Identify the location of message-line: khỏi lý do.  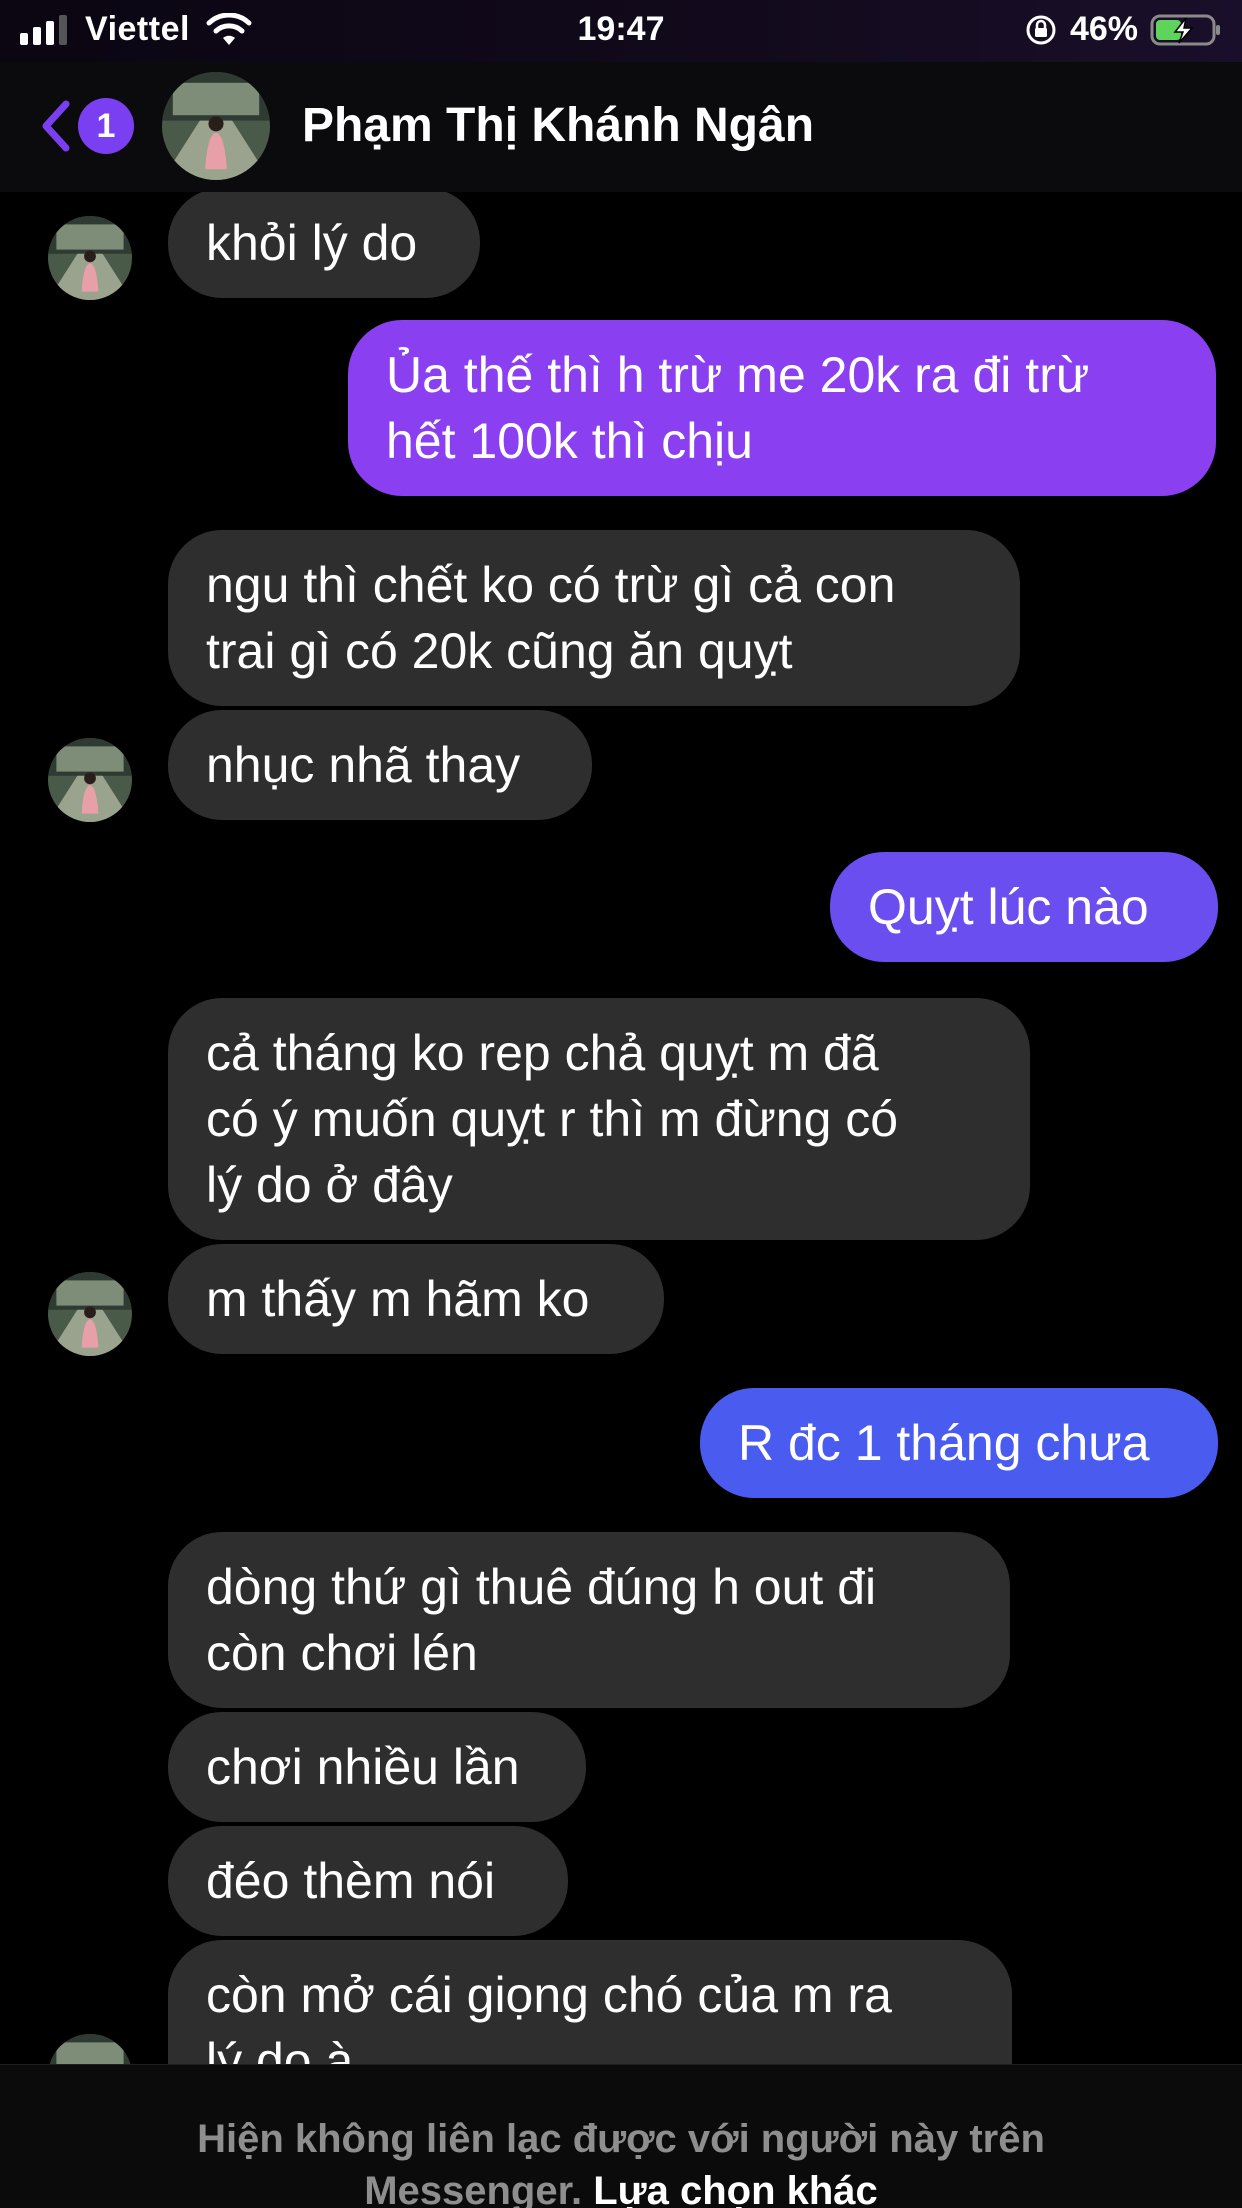
(312, 243).